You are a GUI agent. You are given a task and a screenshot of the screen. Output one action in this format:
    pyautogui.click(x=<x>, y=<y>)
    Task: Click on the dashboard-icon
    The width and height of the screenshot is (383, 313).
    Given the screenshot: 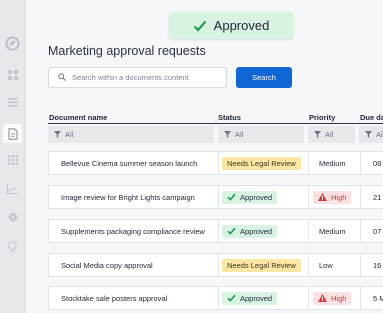 What is the action you would take?
    pyautogui.click(x=12, y=75)
    